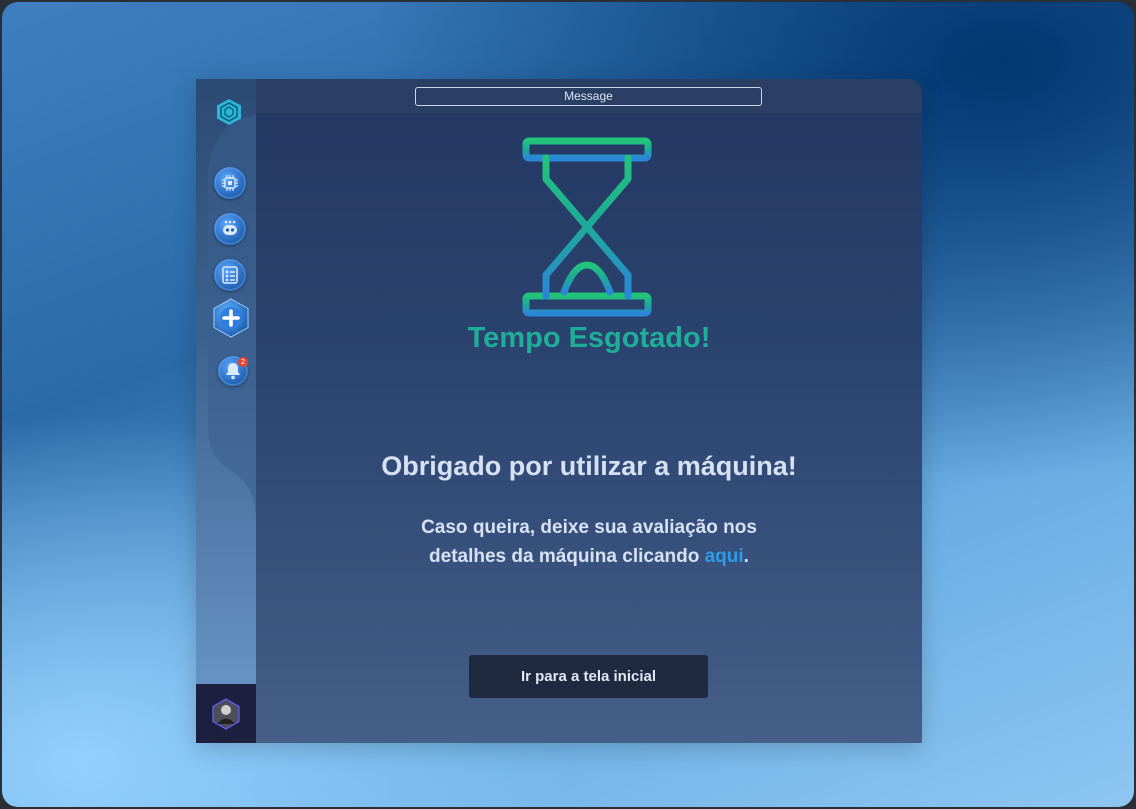 The width and height of the screenshot is (1136, 809). What do you see at coordinates (589, 466) in the screenshot?
I see `thanks-heading: Obrigado por utilizar a máquina!` at bounding box center [589, 466].